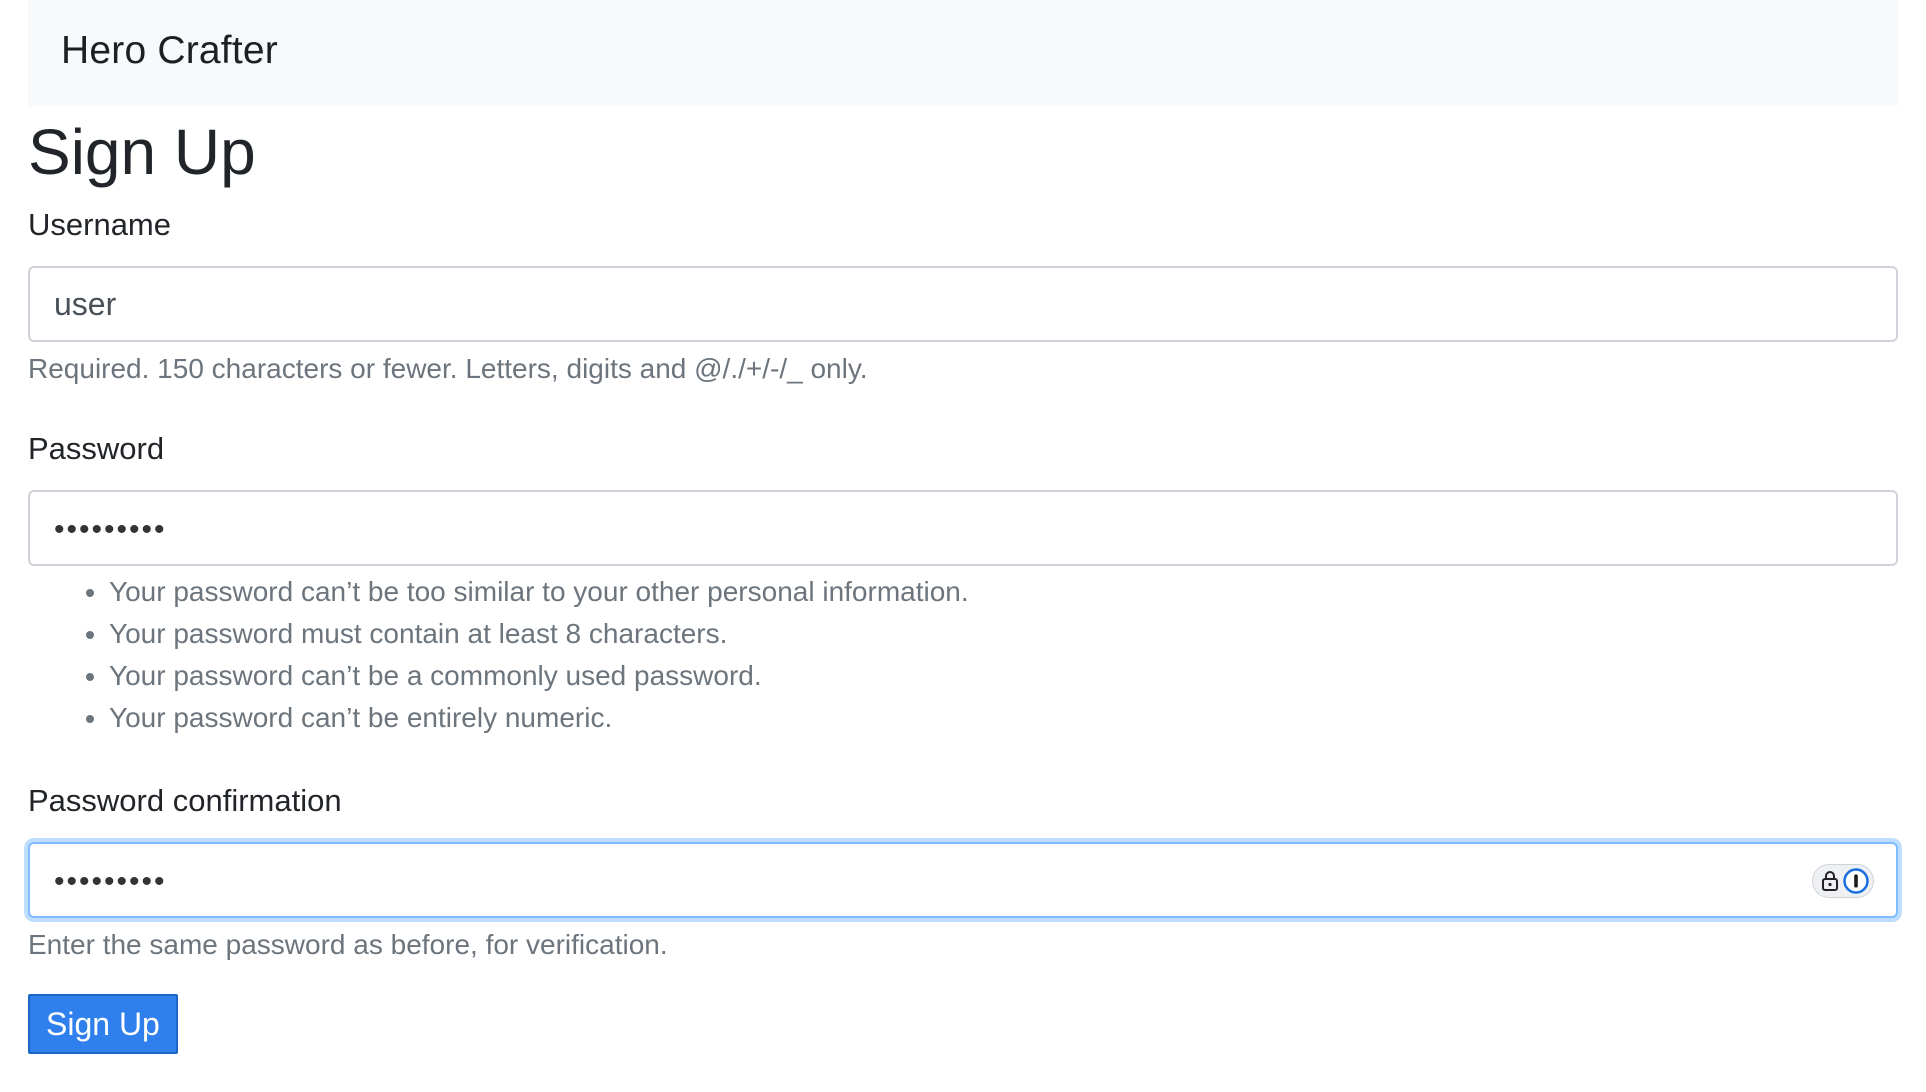 This screenshot has width=1926, height=1092. What do you see at coordinates (169, 51) in the screenshot?
I see `brand-link: Hero Crafter` at bounding box center [169, 51].